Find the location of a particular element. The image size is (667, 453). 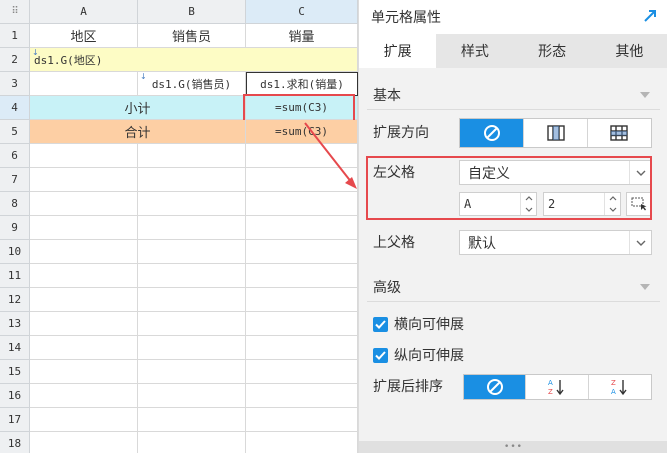

cell-b1: 销售员 is located at coordinates (192, 36).